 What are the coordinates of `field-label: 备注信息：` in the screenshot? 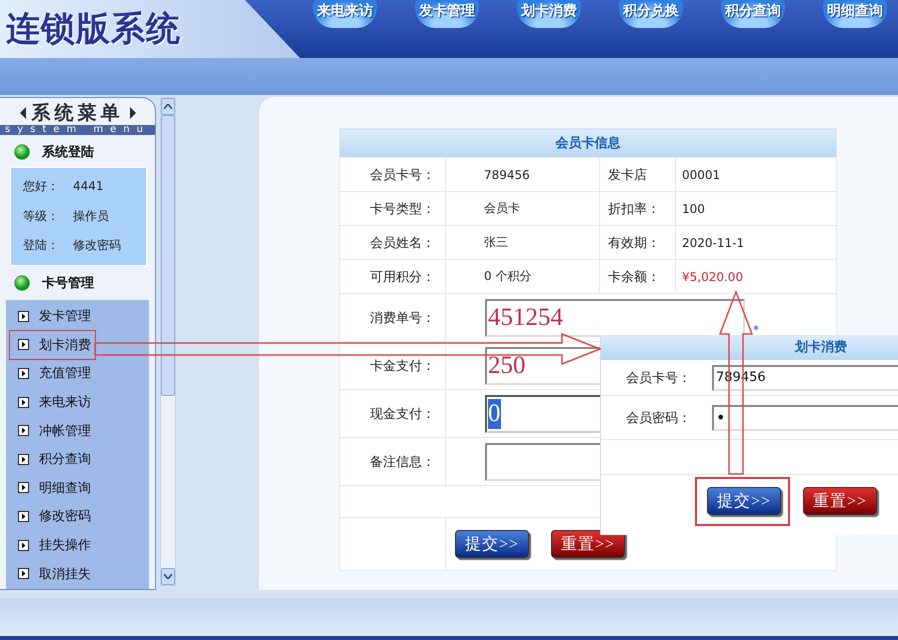 It's located at (393, 462).